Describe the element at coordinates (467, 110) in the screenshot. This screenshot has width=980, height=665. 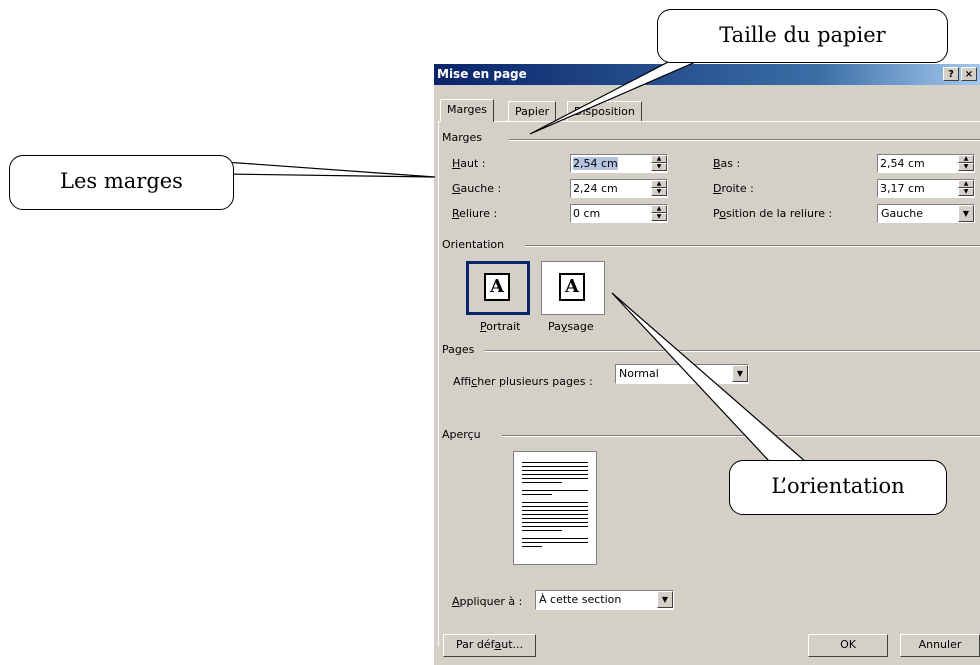
I see `tab-marges: Marges` at that location.